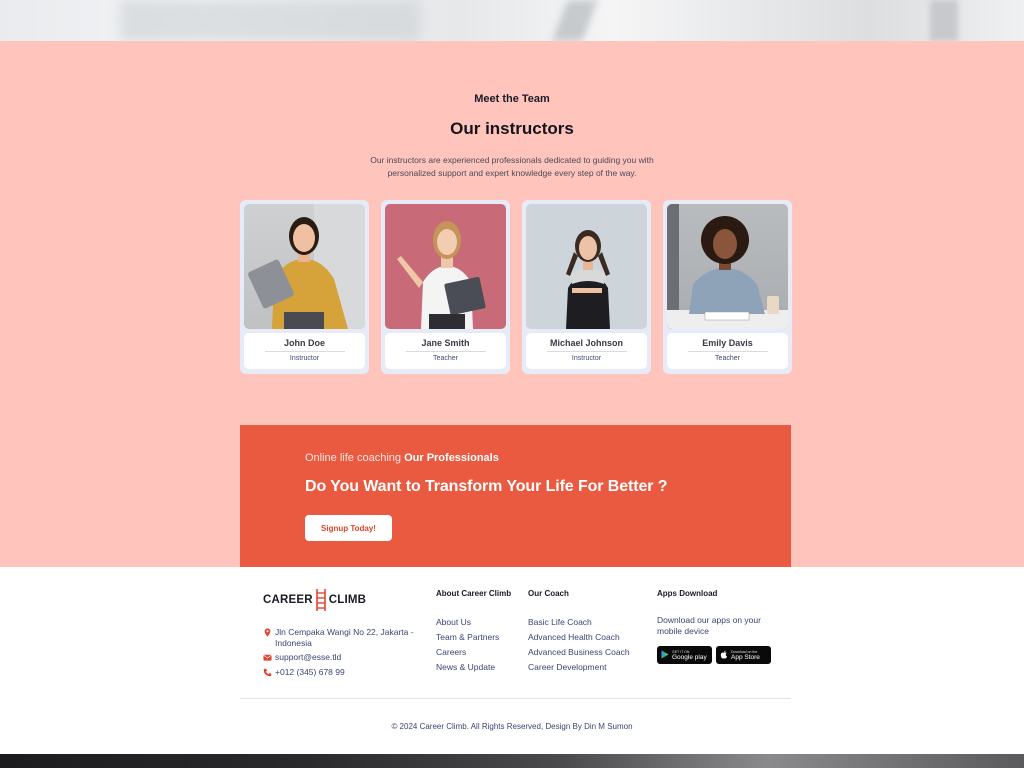  Describe the element at coordinates (681, 651) in the screenshot. I see `google-play-small: GET IT ON` at that location.